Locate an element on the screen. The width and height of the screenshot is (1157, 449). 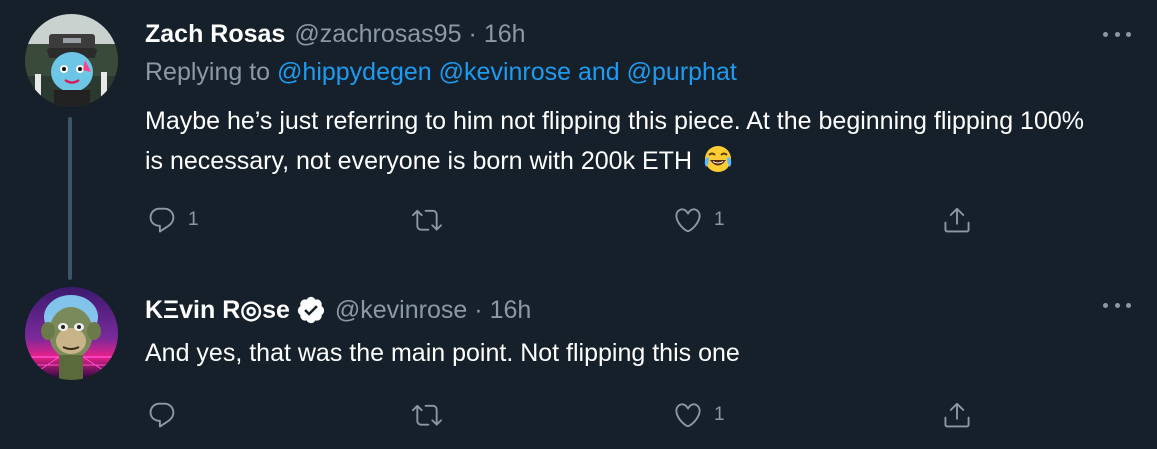
face-with-tears-of-joy-icon is located at coordinates (718, 159).